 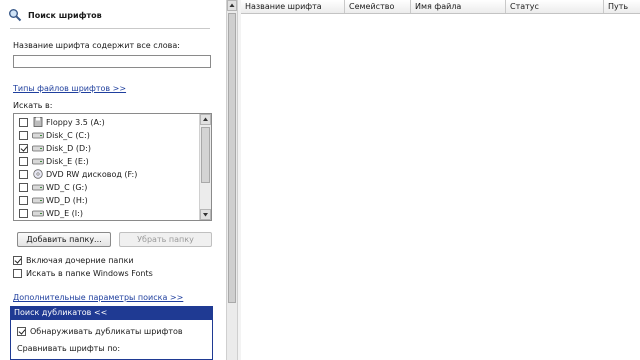 I want to click on drive-item-disk-e: Disk_E (E:), so click(x=54, y=161).